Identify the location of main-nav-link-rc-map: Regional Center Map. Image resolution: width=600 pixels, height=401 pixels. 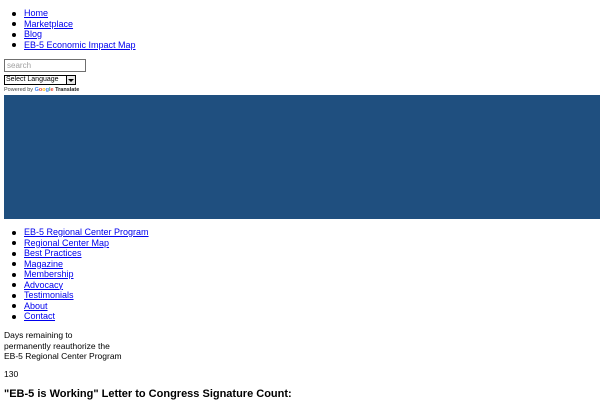
(66, 243).